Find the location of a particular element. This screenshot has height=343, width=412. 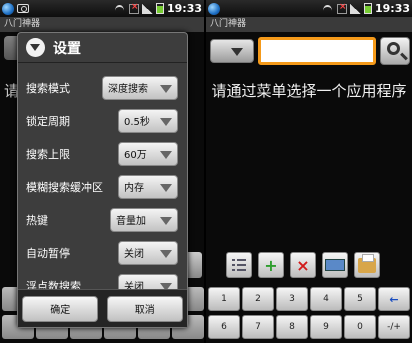

auto-pause-select: 关闭 is located at coordinates (148, 252).